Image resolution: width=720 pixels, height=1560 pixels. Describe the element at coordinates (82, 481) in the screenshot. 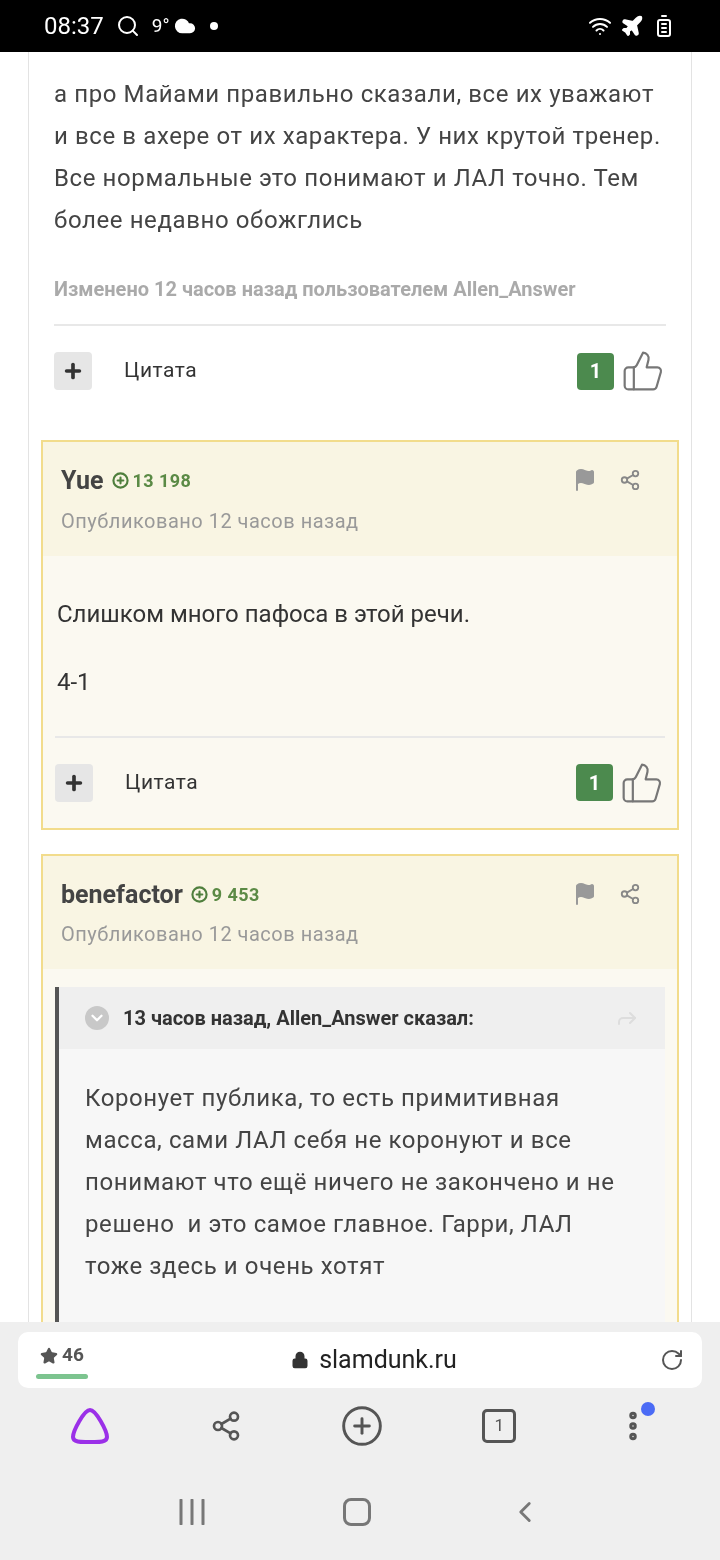

I see `author-name: Yue` at that location.